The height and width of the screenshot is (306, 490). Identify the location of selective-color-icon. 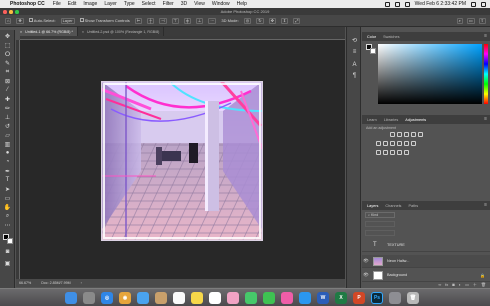
(406, 152).